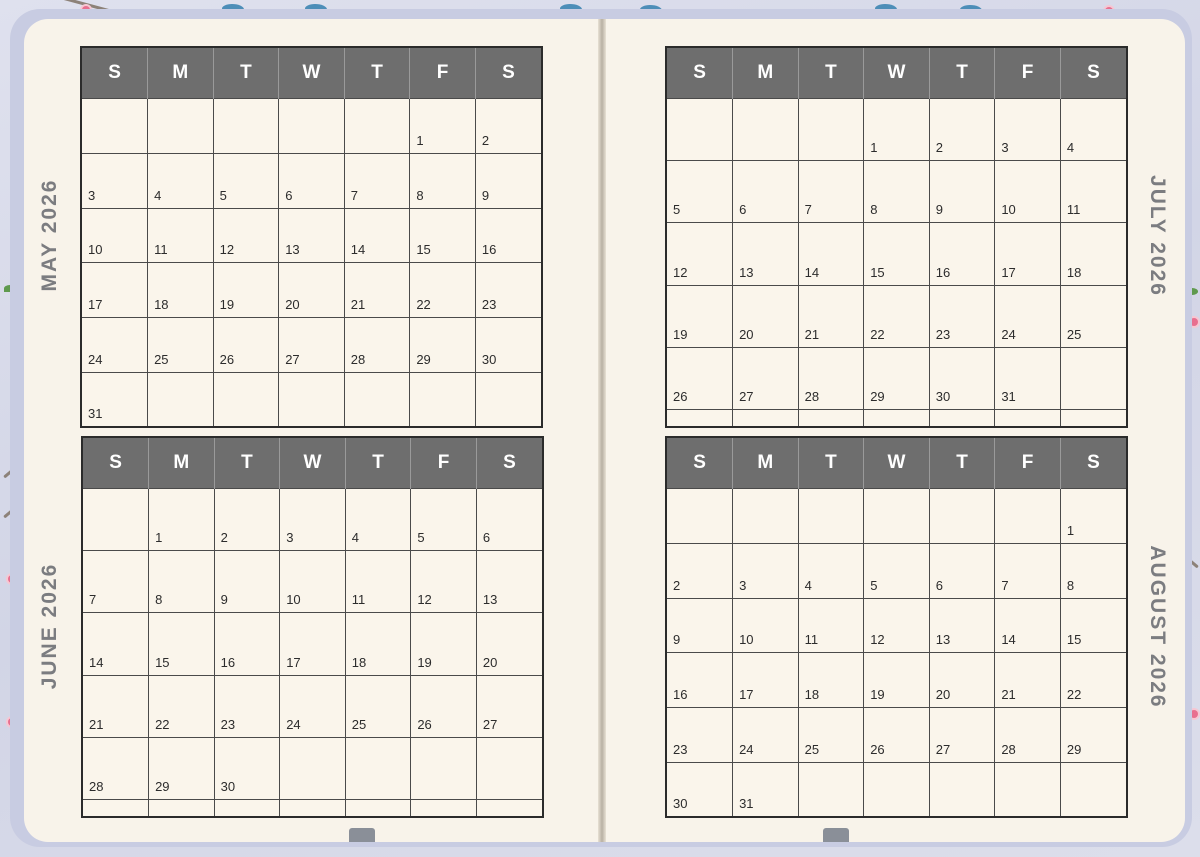 The width and height of the screenshot is (1200, 857). Describe the element at coordinates (896, 378) in the screenshot. I see `week-row: 26 27 28 29 30 31` at that location.